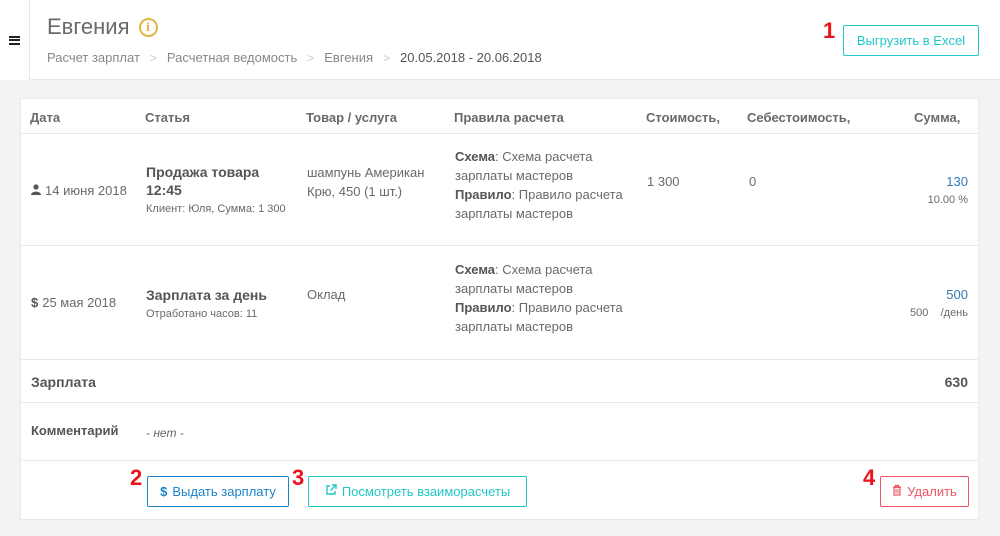  What do you see at coordinates (923, 294) in the screenshot?
I see `amount-link: 500` at bounding box center [923, 294].